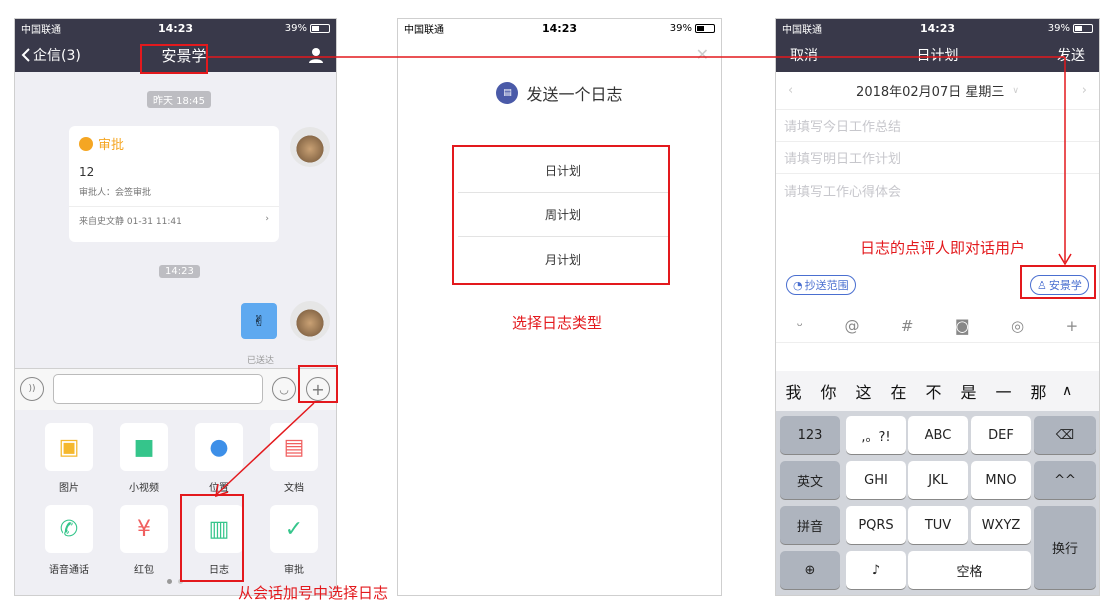  Describe the element at coordinates (32, 389) in the screenshot. I see `voice-icon: ))` at that location.